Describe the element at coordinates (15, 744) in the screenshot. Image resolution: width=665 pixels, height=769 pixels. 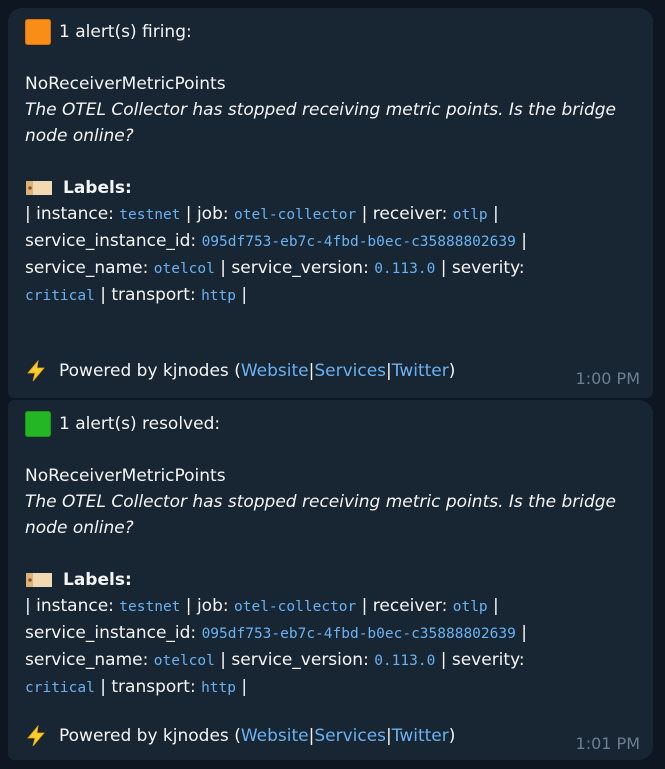
I see `bubble-tail` at that location.